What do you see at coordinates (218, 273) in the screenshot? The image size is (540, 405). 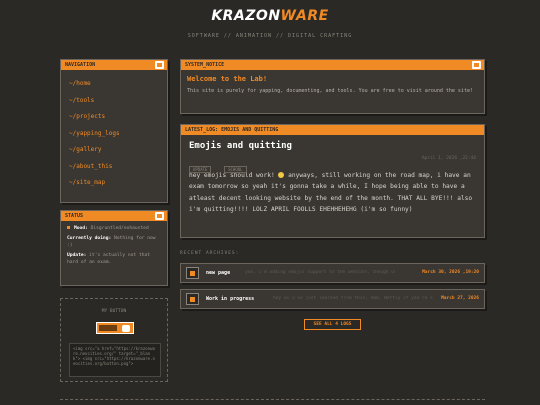 I see `archive-title: new page` at bounding box center [218, 273].